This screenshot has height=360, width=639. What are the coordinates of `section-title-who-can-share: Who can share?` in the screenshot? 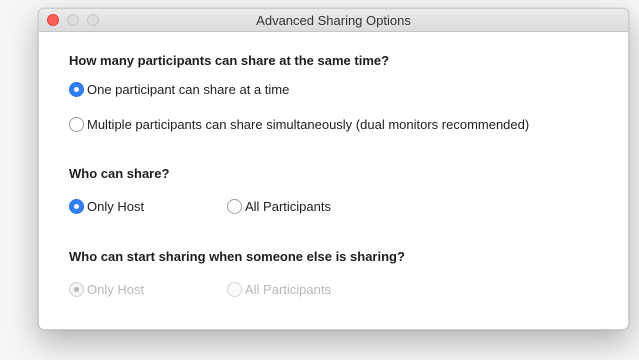 It's located at (119, 173).